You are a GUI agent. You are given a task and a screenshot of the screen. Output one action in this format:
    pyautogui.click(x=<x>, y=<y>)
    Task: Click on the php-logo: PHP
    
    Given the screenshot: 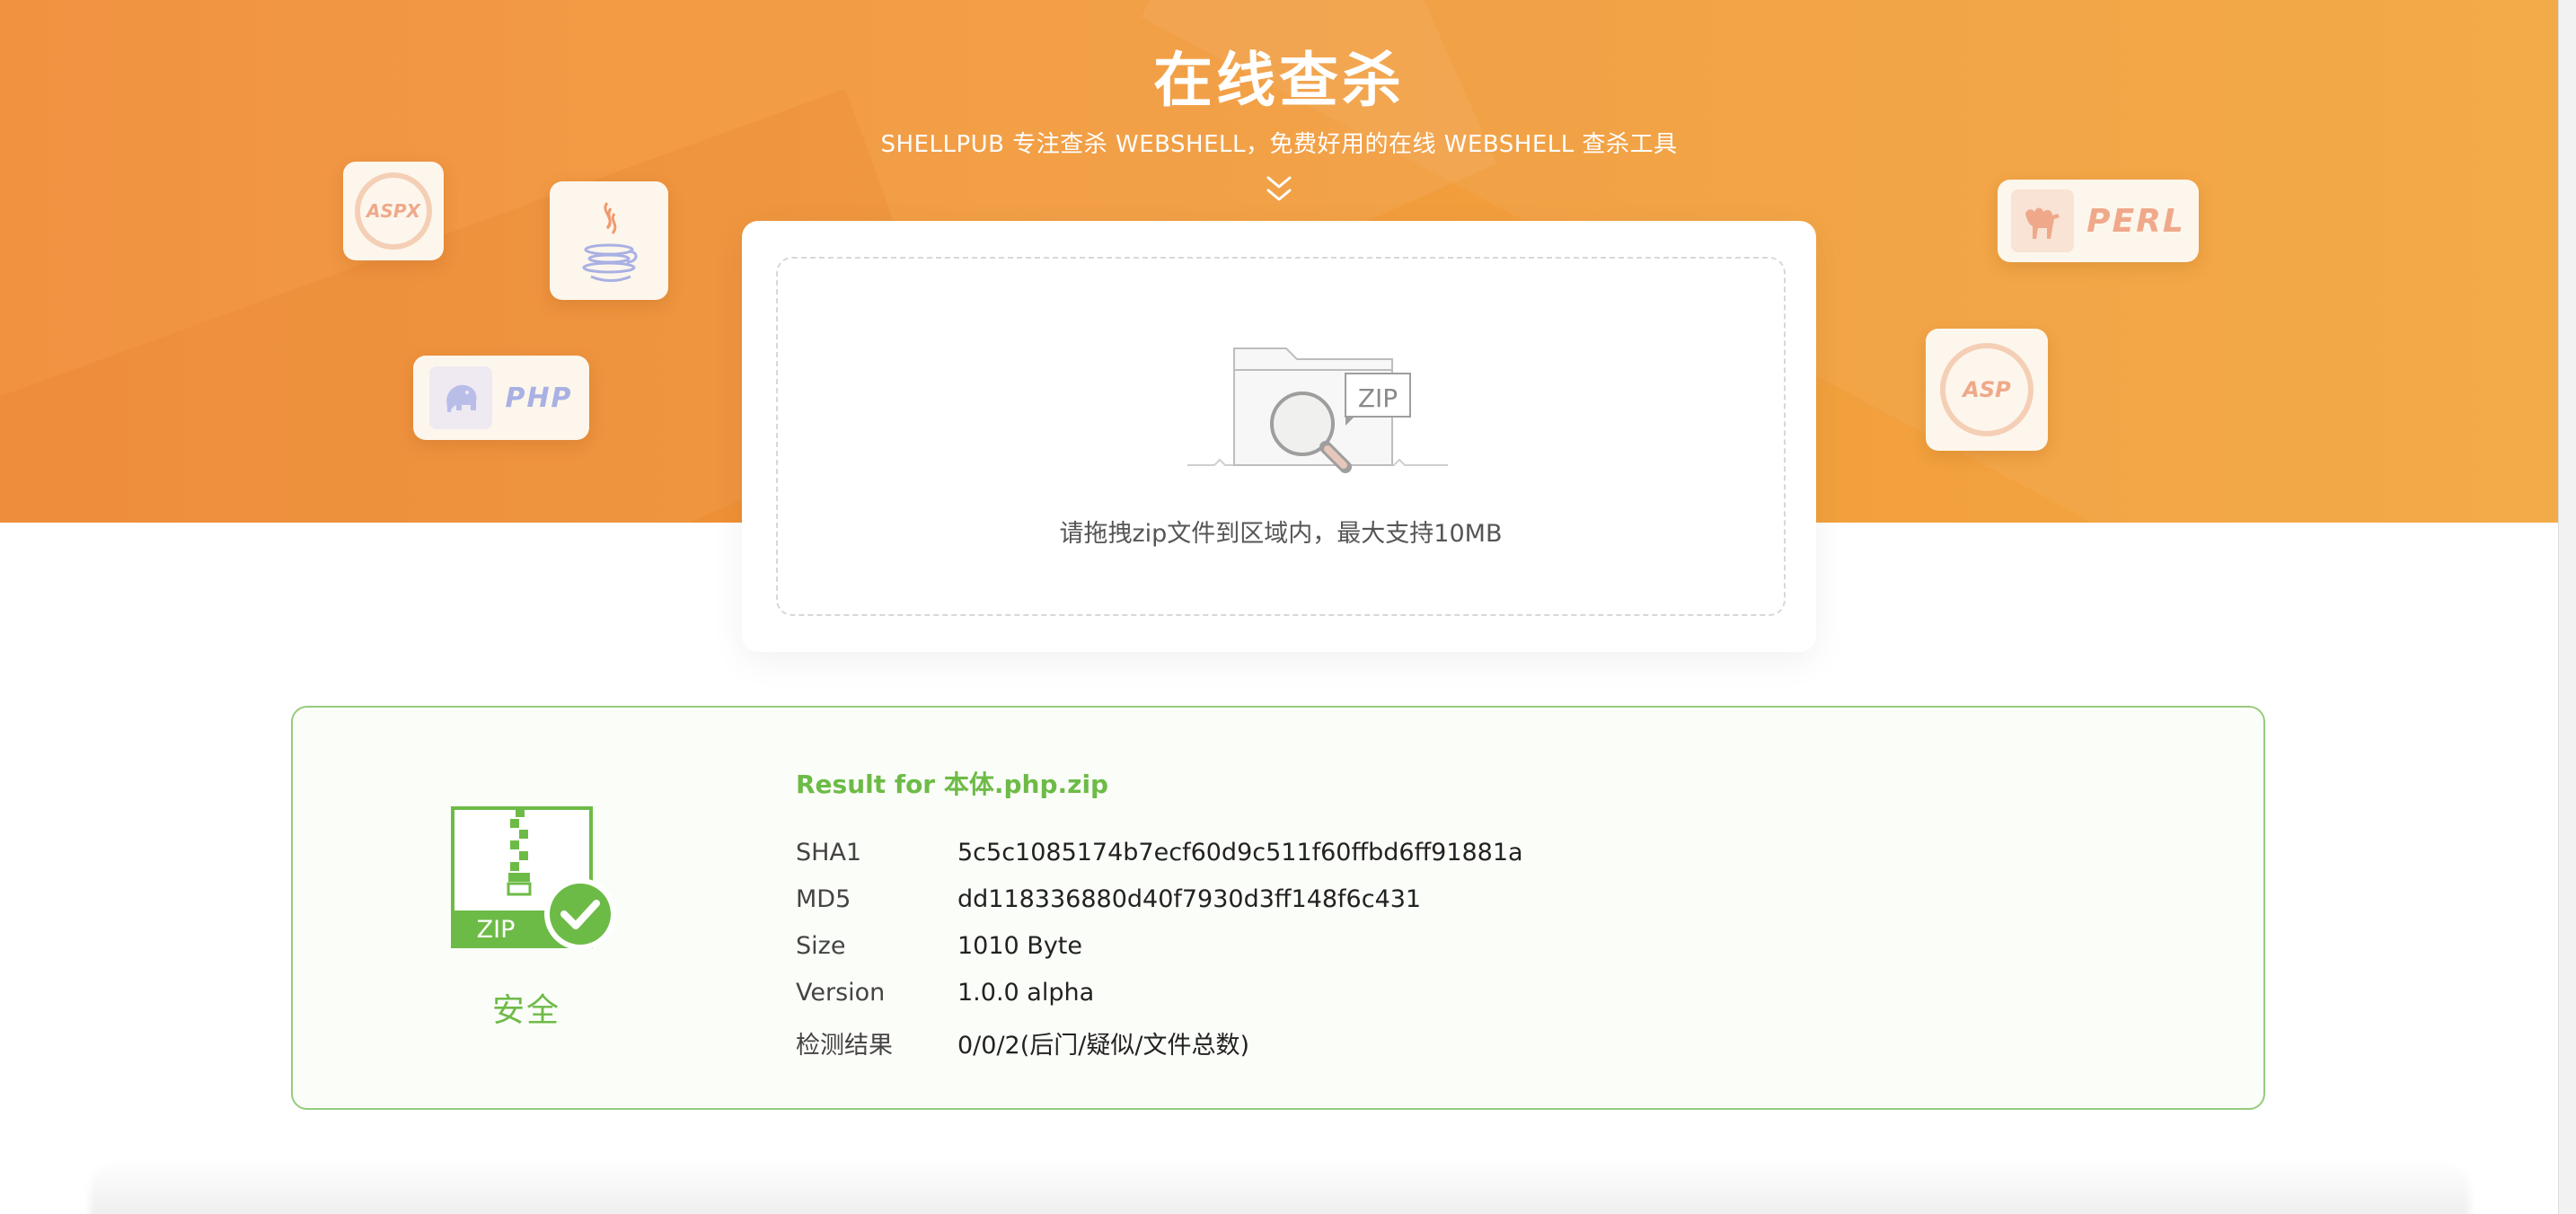 What is the action you would take?
    pyautogui.click(x=501, y=398)
    